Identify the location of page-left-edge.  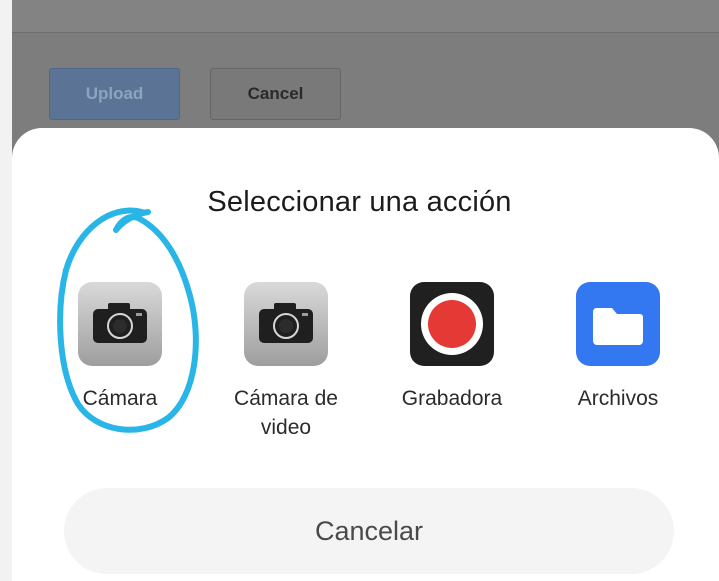
(6, 290).